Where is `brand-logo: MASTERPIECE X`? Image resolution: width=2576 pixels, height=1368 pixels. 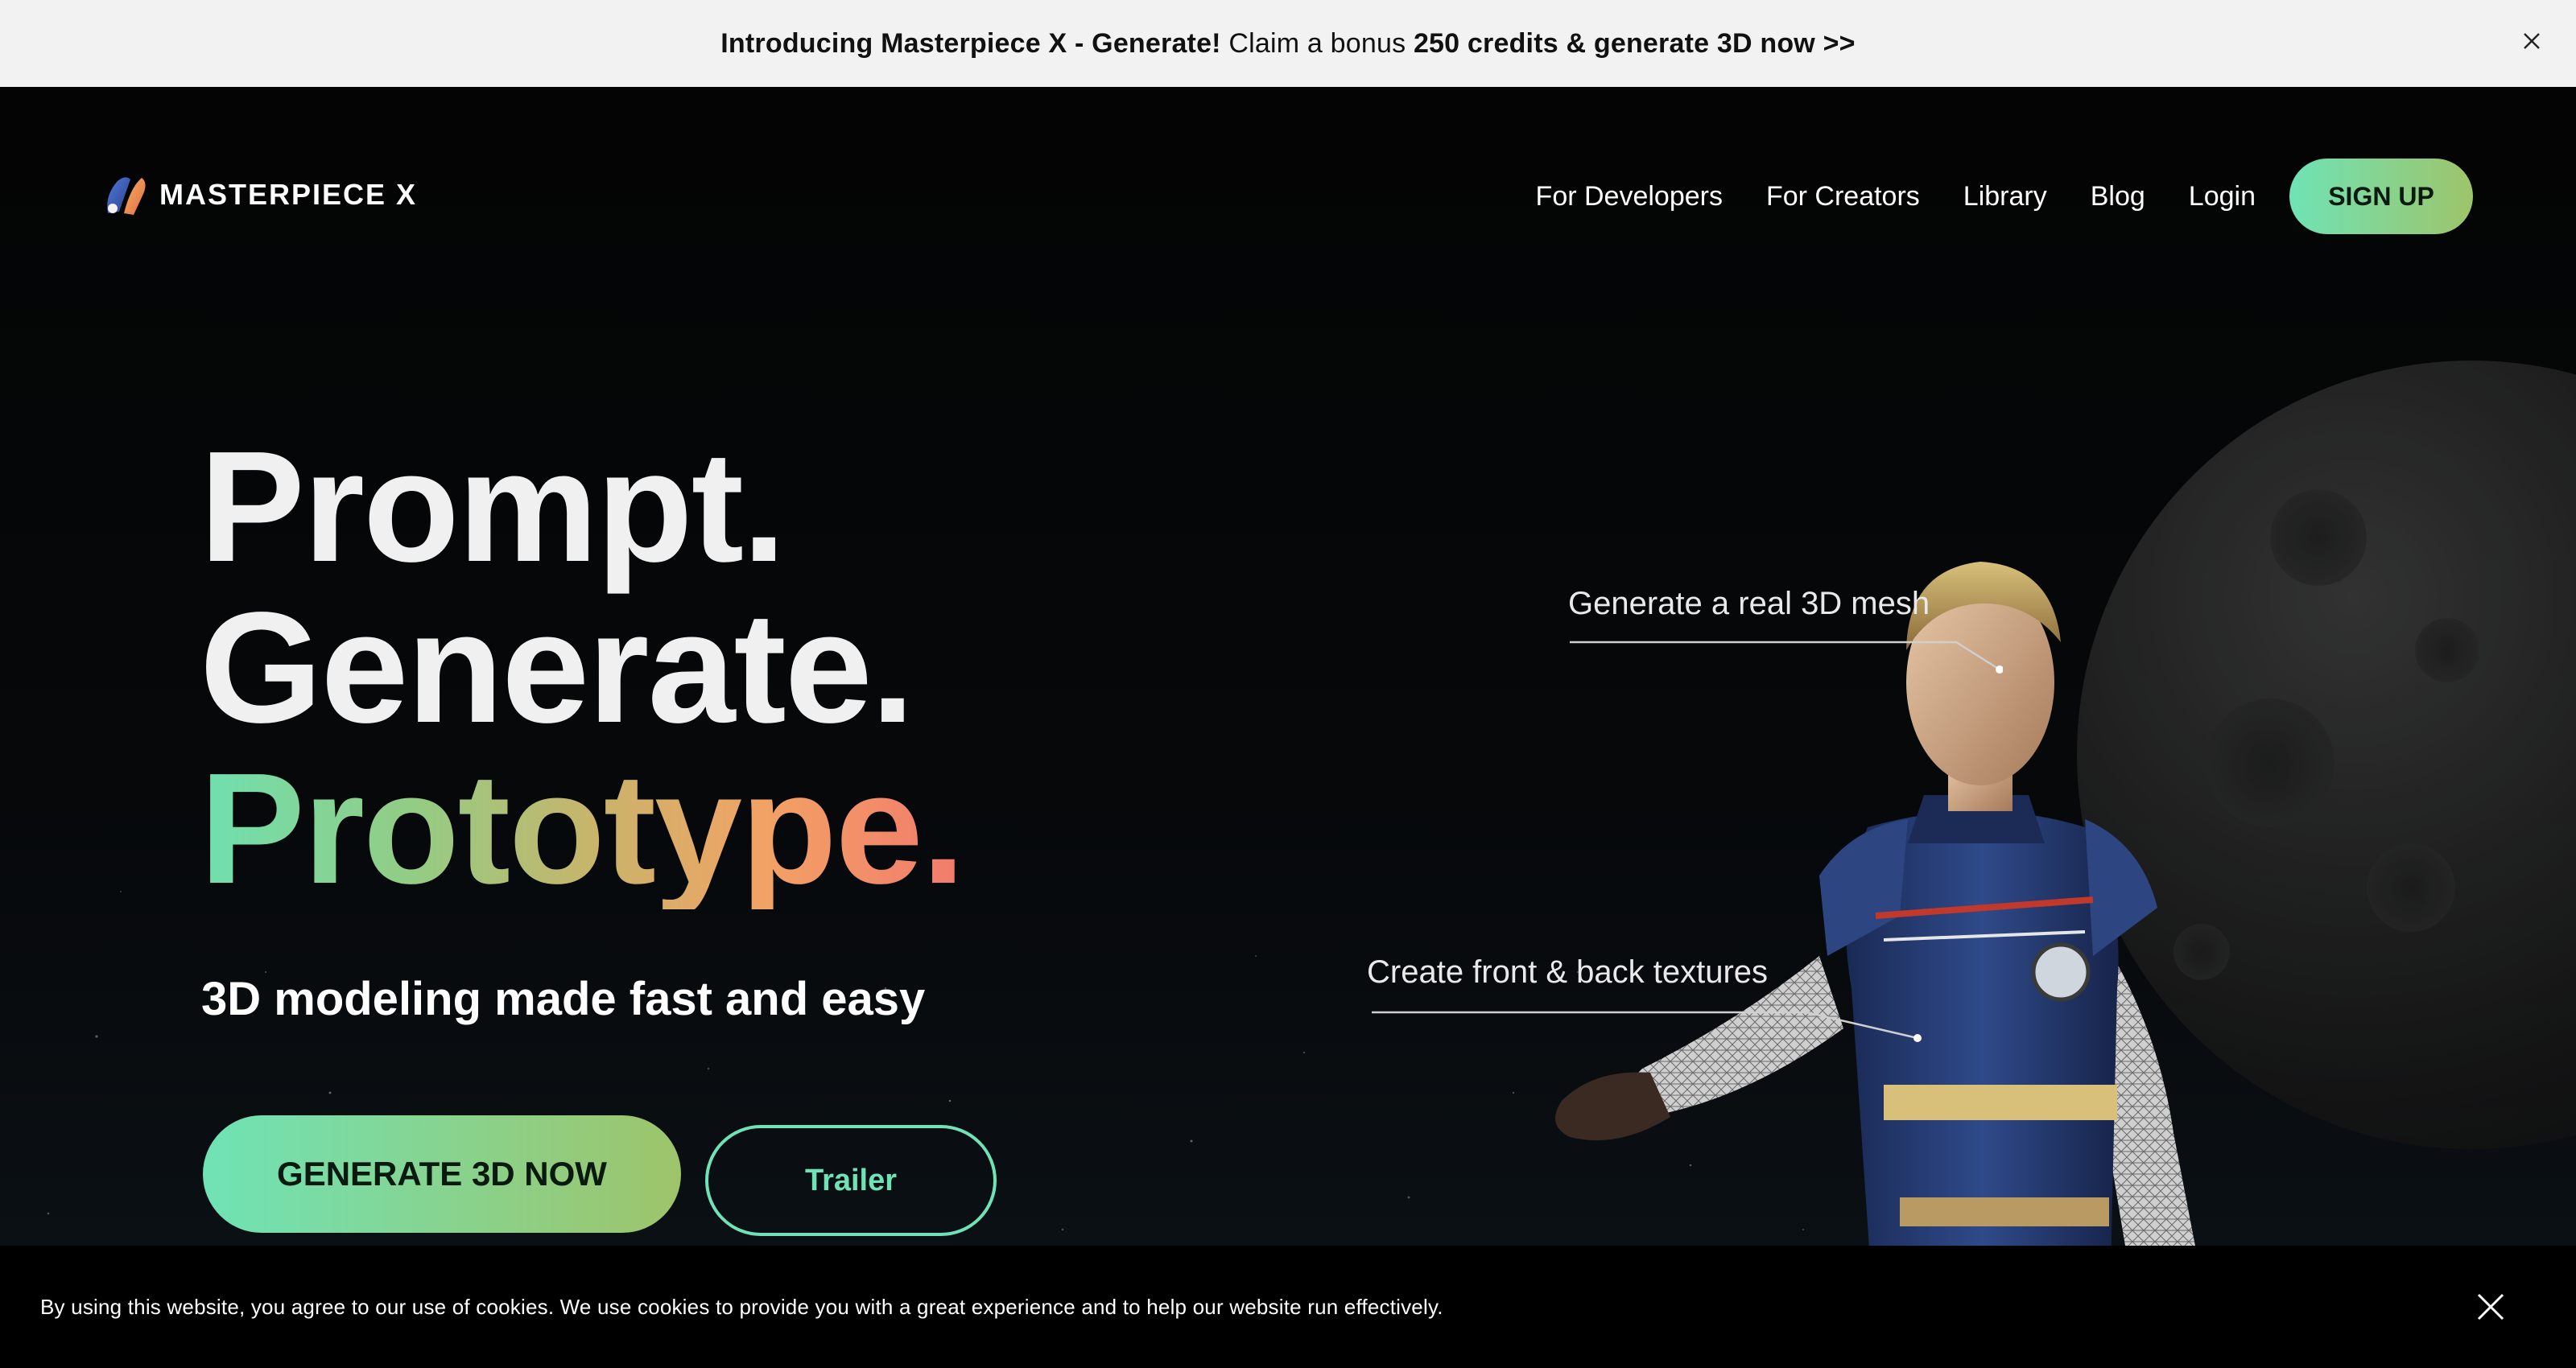
brand-logo: MASTERPIECE X is located at coordinates (259, 194).